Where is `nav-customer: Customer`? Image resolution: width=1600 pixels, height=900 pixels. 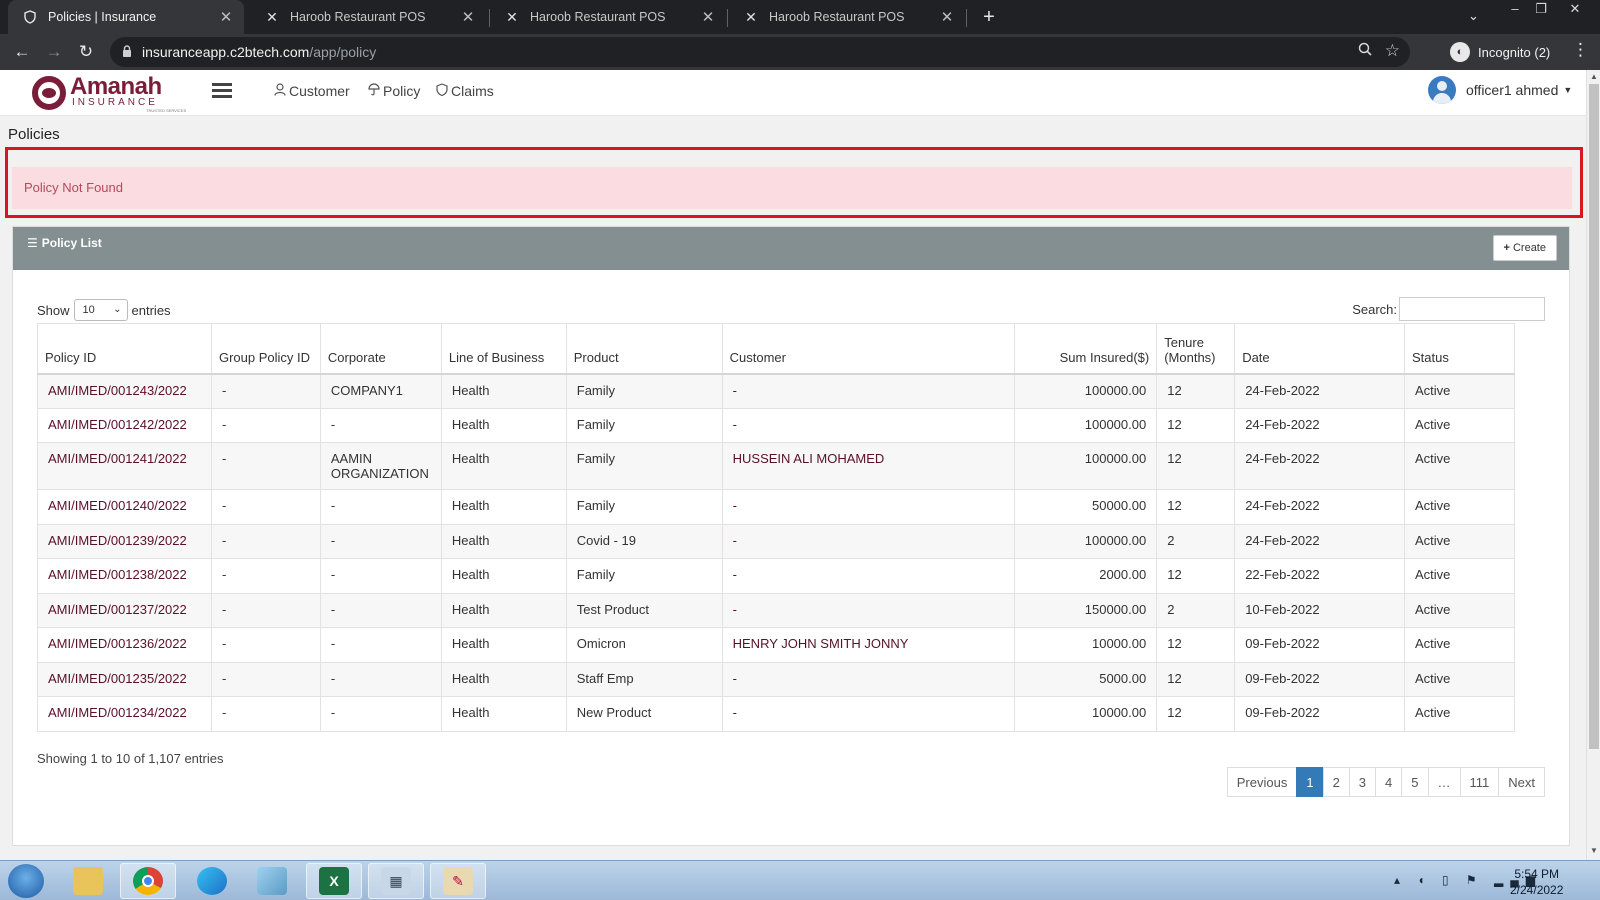
nav-customer: Customer is located at coordinates (312, 91).